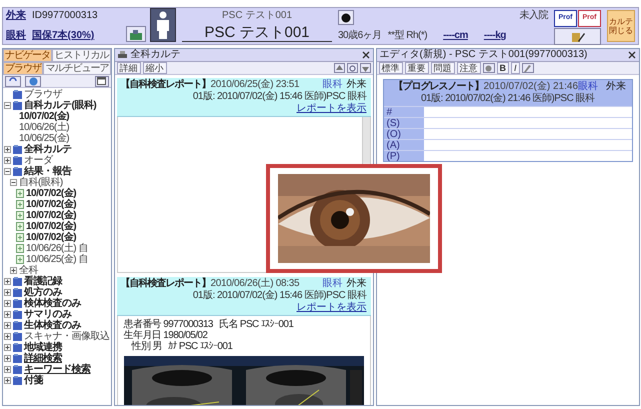 Image resolution: width=641 pixels, height=409 pixels. What do you see at coordinates (43, 281) in the screenshot?
I see `tree-item: 看護記録` at bounding box center [43, 281].